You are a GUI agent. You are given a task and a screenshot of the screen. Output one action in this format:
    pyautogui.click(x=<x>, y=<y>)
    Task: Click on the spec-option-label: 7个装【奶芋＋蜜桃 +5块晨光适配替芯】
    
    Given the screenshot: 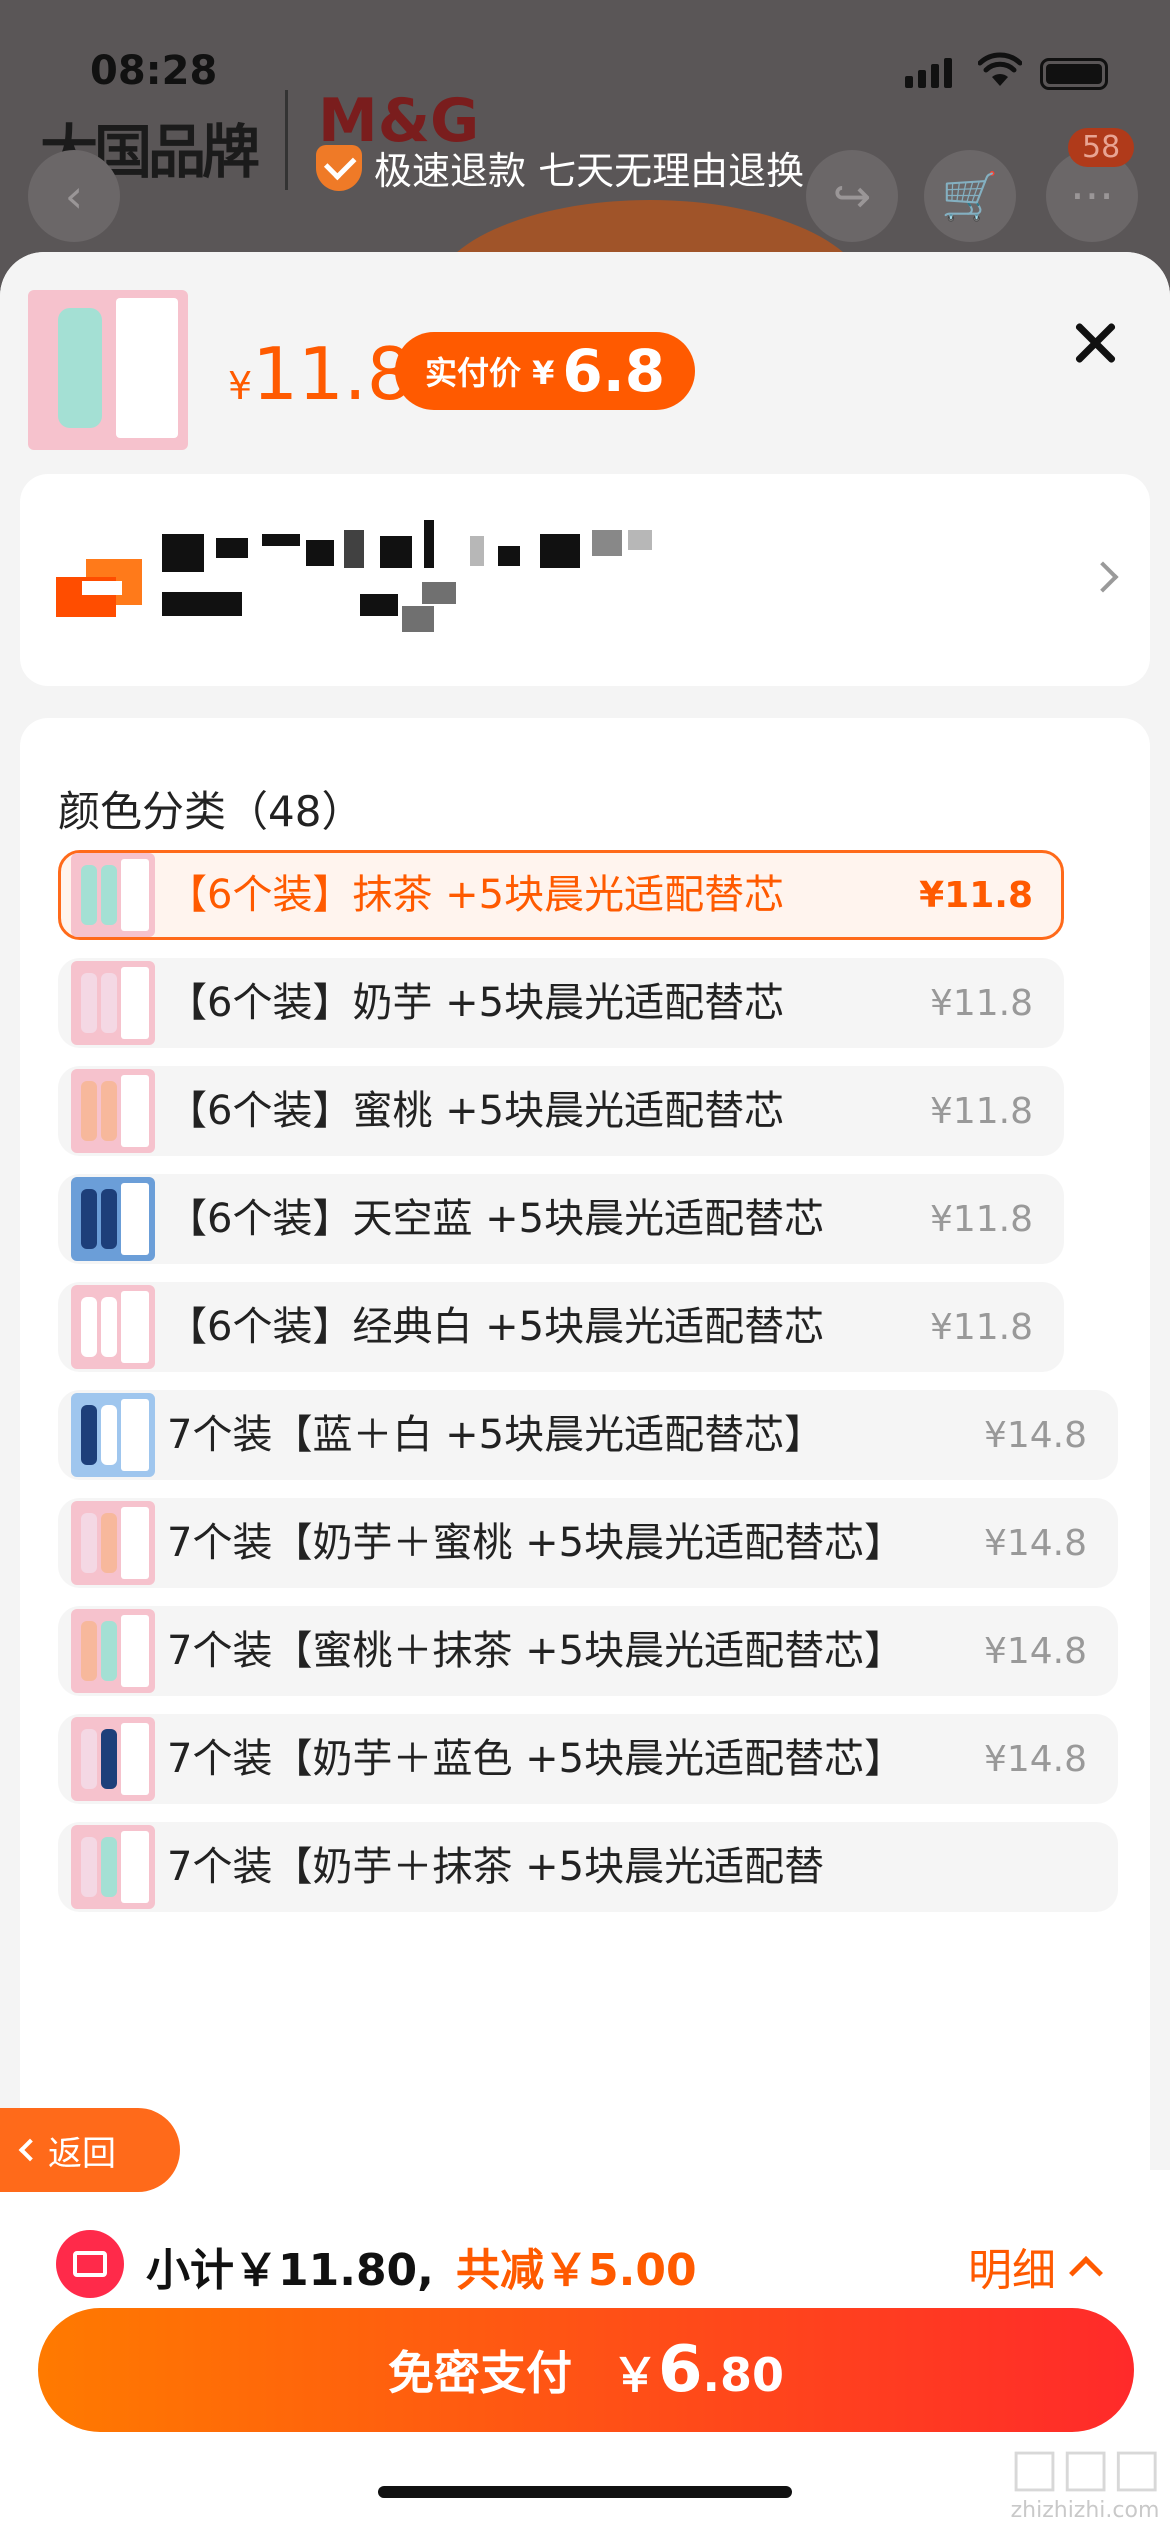 What is the action you would take?
    pyautogui.click(x=536, y=1543)
    